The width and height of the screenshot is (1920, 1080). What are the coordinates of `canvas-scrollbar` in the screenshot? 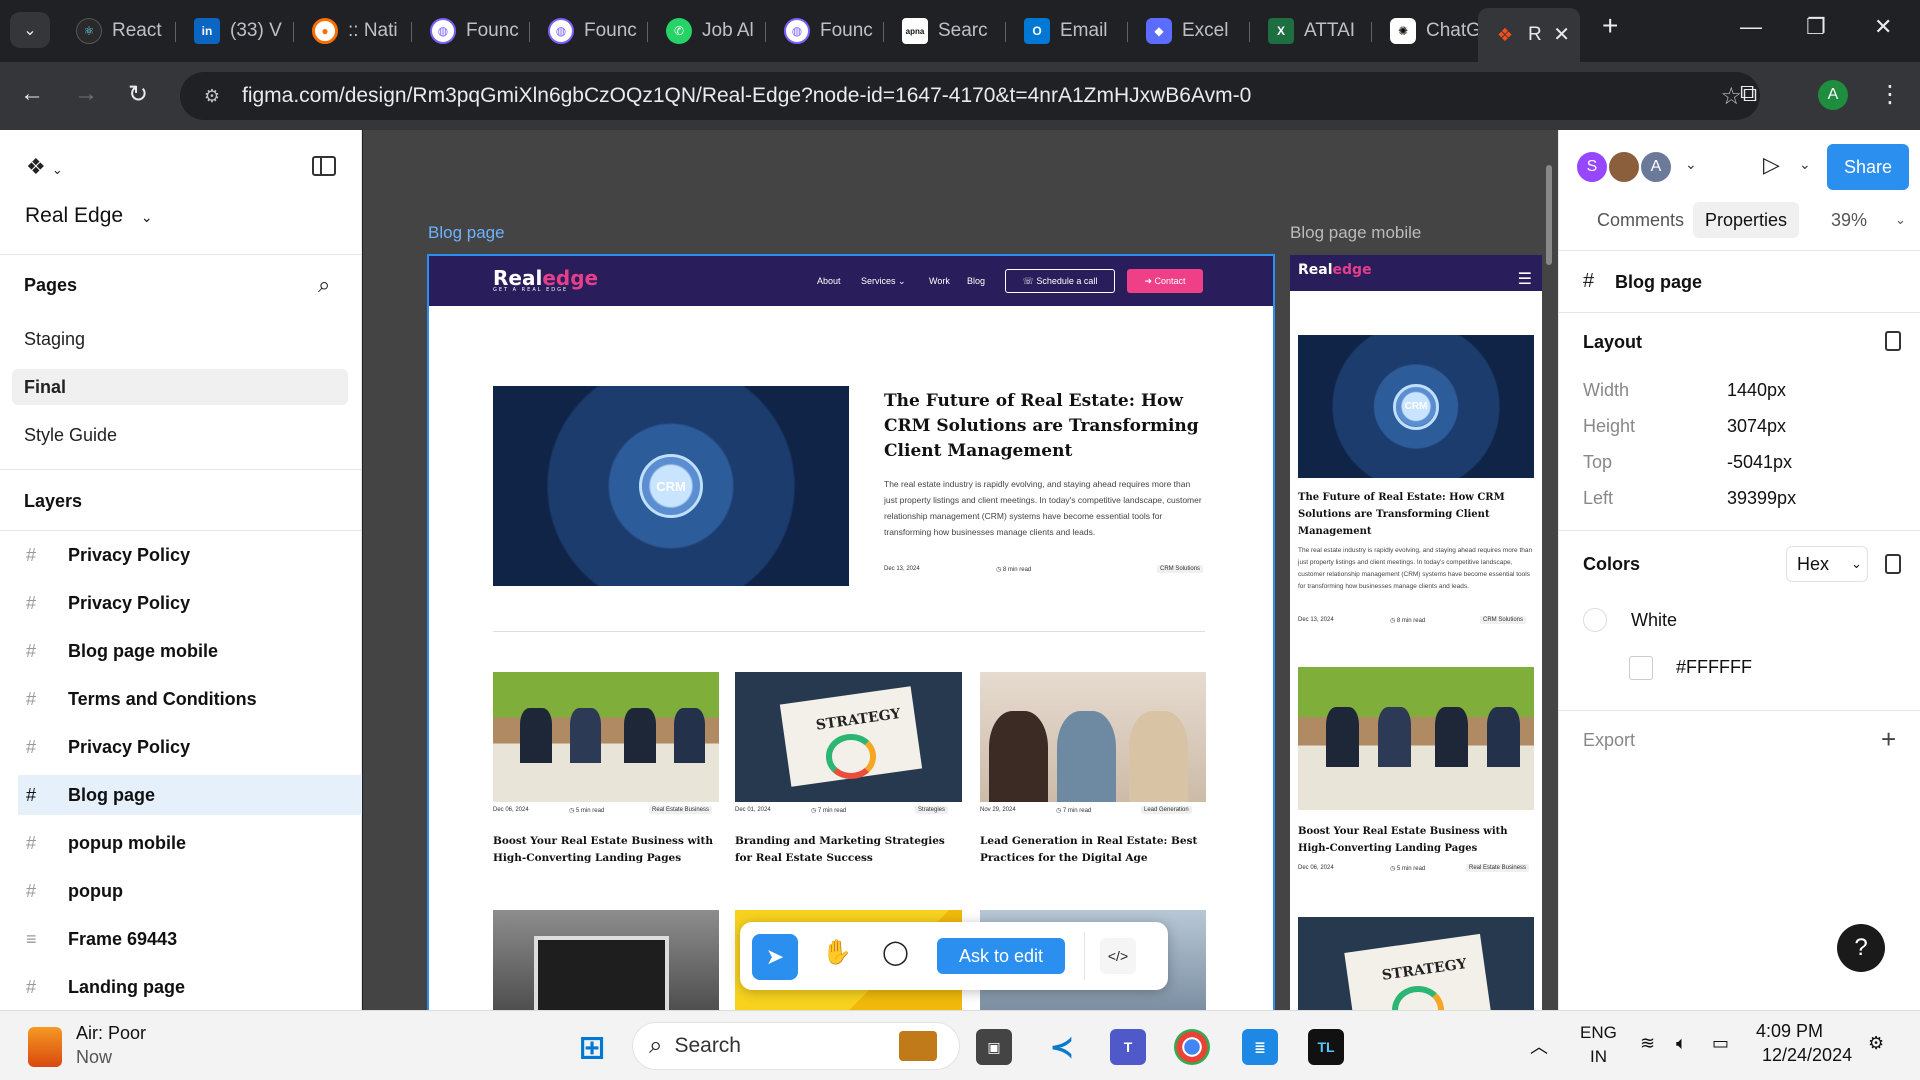 It's located at (1549, 215).